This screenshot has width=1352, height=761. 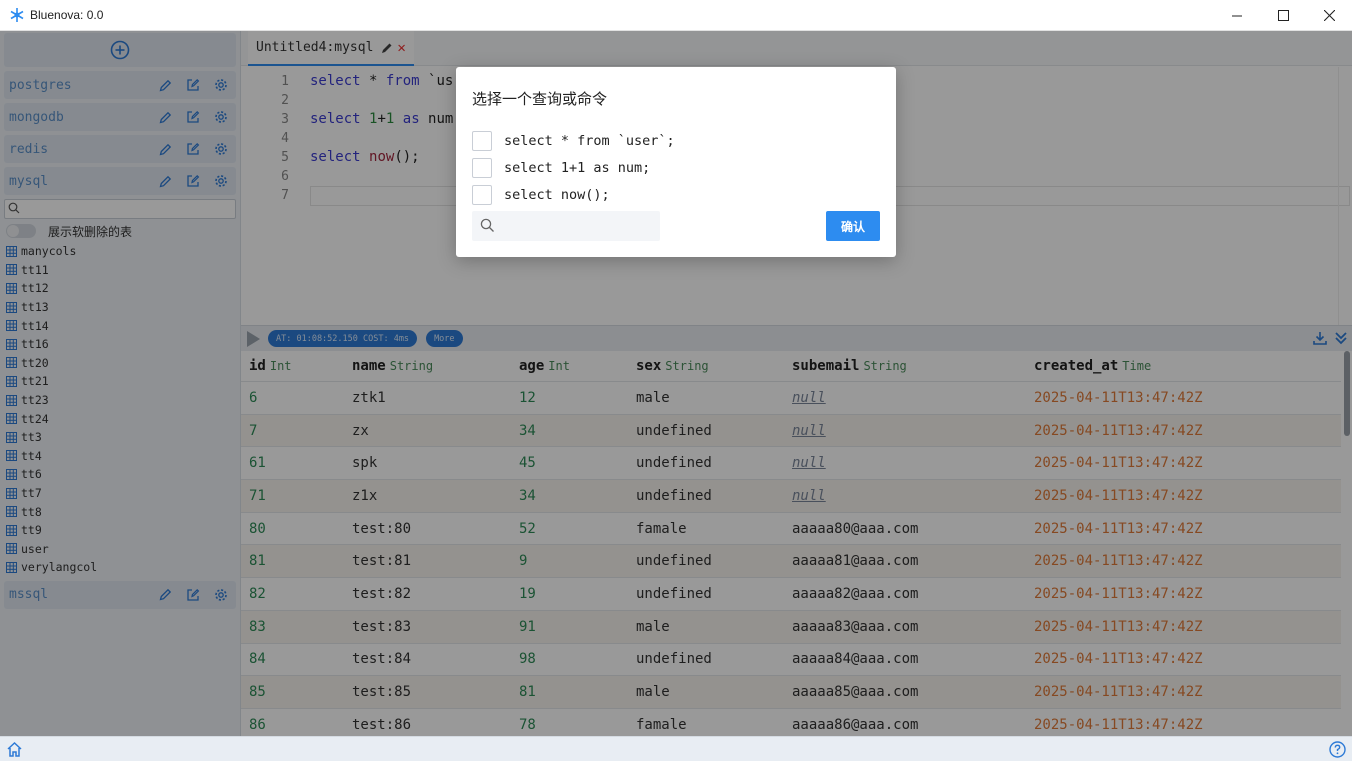 I want to click on minimize-icon, so click(x=1237, y=15).